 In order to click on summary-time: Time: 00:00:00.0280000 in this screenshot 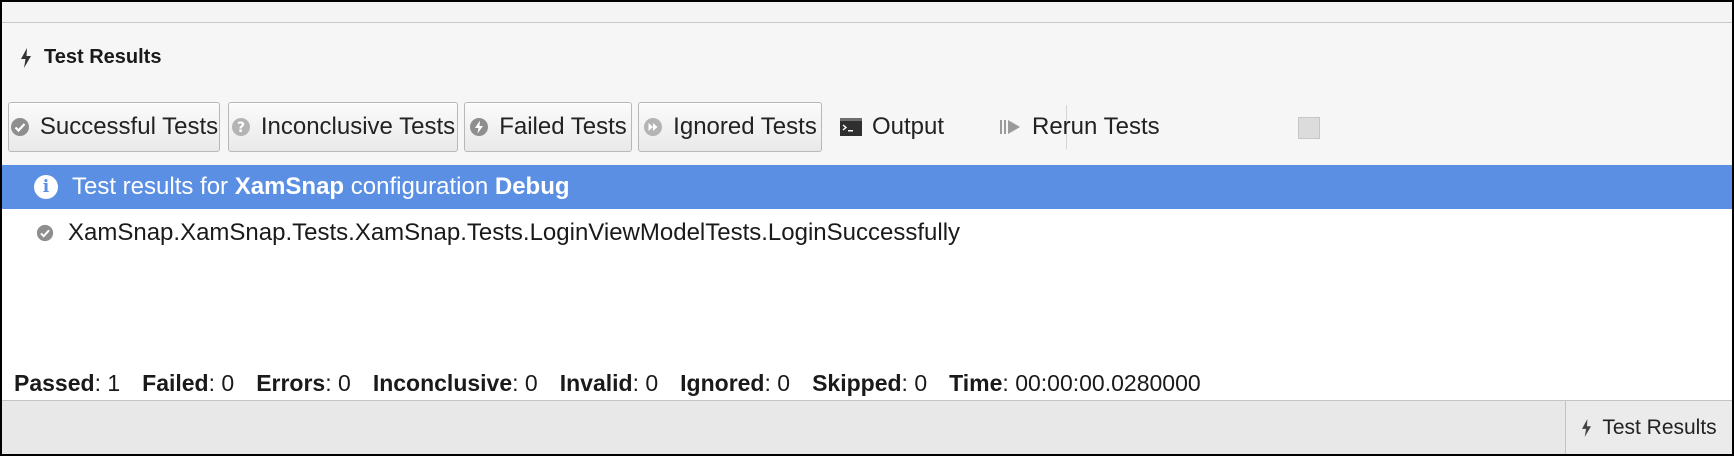, I will do `click(1075, 383)`.